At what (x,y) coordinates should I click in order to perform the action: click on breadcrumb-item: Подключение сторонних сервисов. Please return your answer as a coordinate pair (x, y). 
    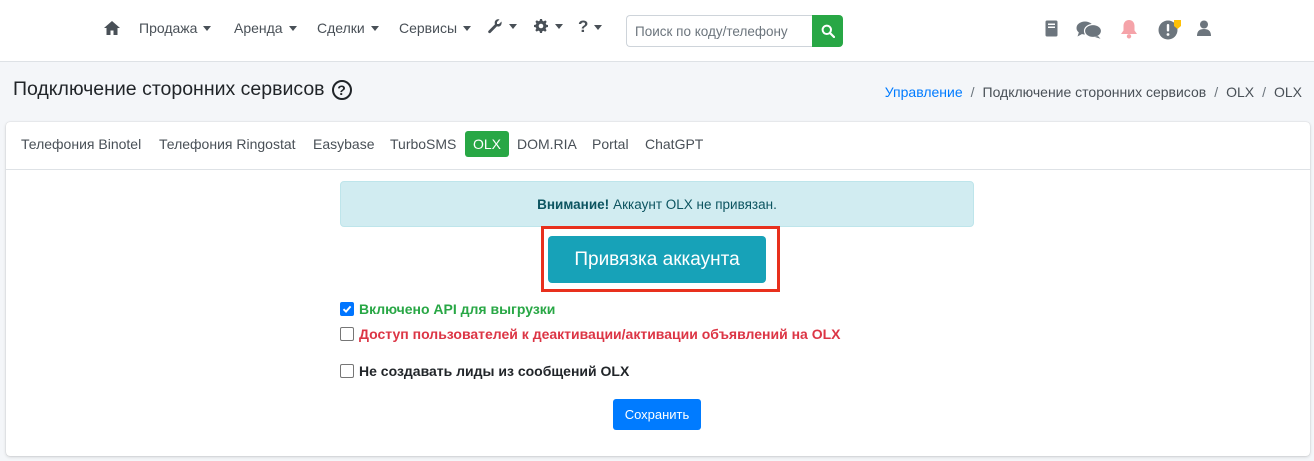
    Looking at the image, I should click on (1094, 92).